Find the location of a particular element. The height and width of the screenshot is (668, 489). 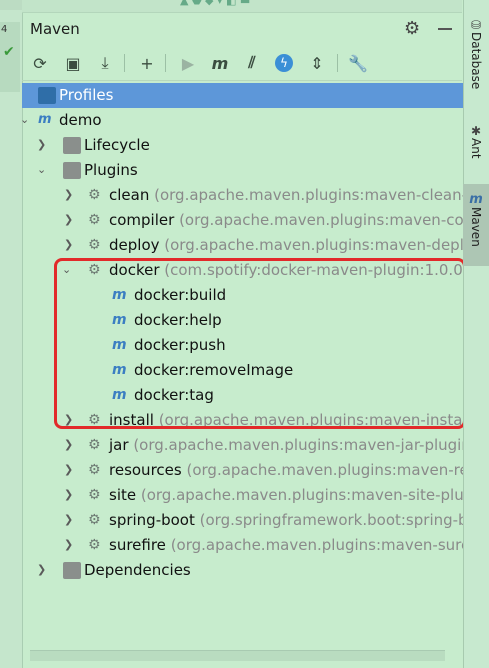

right-tool-bar is located at coordinates (476, 334).